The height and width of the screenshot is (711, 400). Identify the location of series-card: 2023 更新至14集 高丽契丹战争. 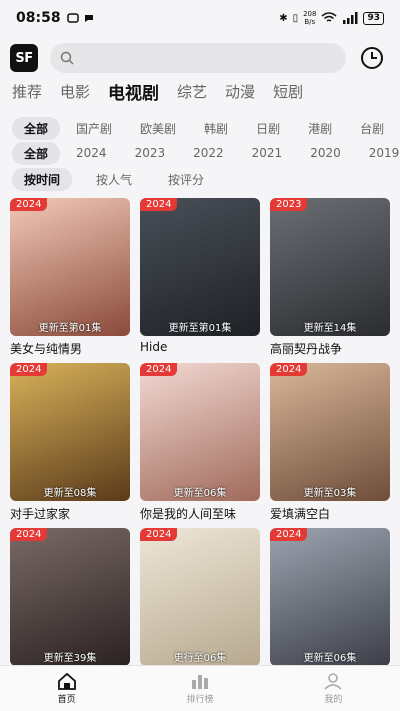
(330, 277).